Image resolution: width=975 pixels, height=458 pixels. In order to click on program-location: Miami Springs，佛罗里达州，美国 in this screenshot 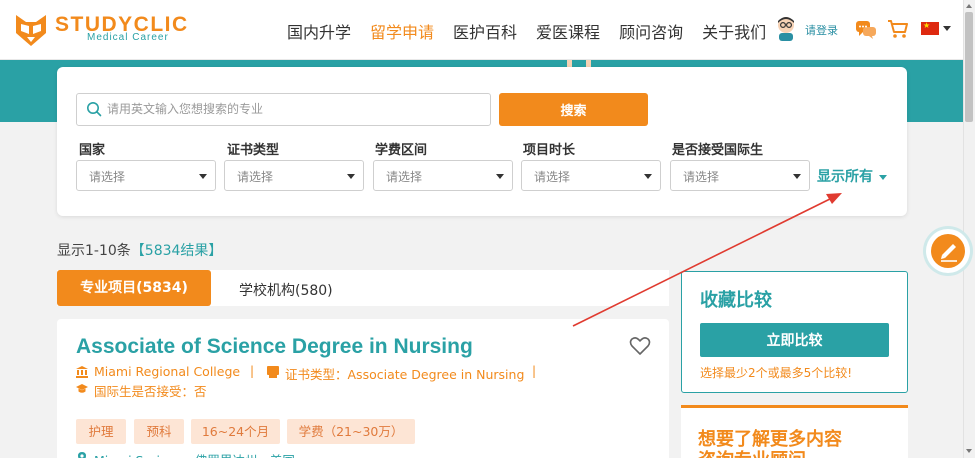, I will do `click(194, 454)`.